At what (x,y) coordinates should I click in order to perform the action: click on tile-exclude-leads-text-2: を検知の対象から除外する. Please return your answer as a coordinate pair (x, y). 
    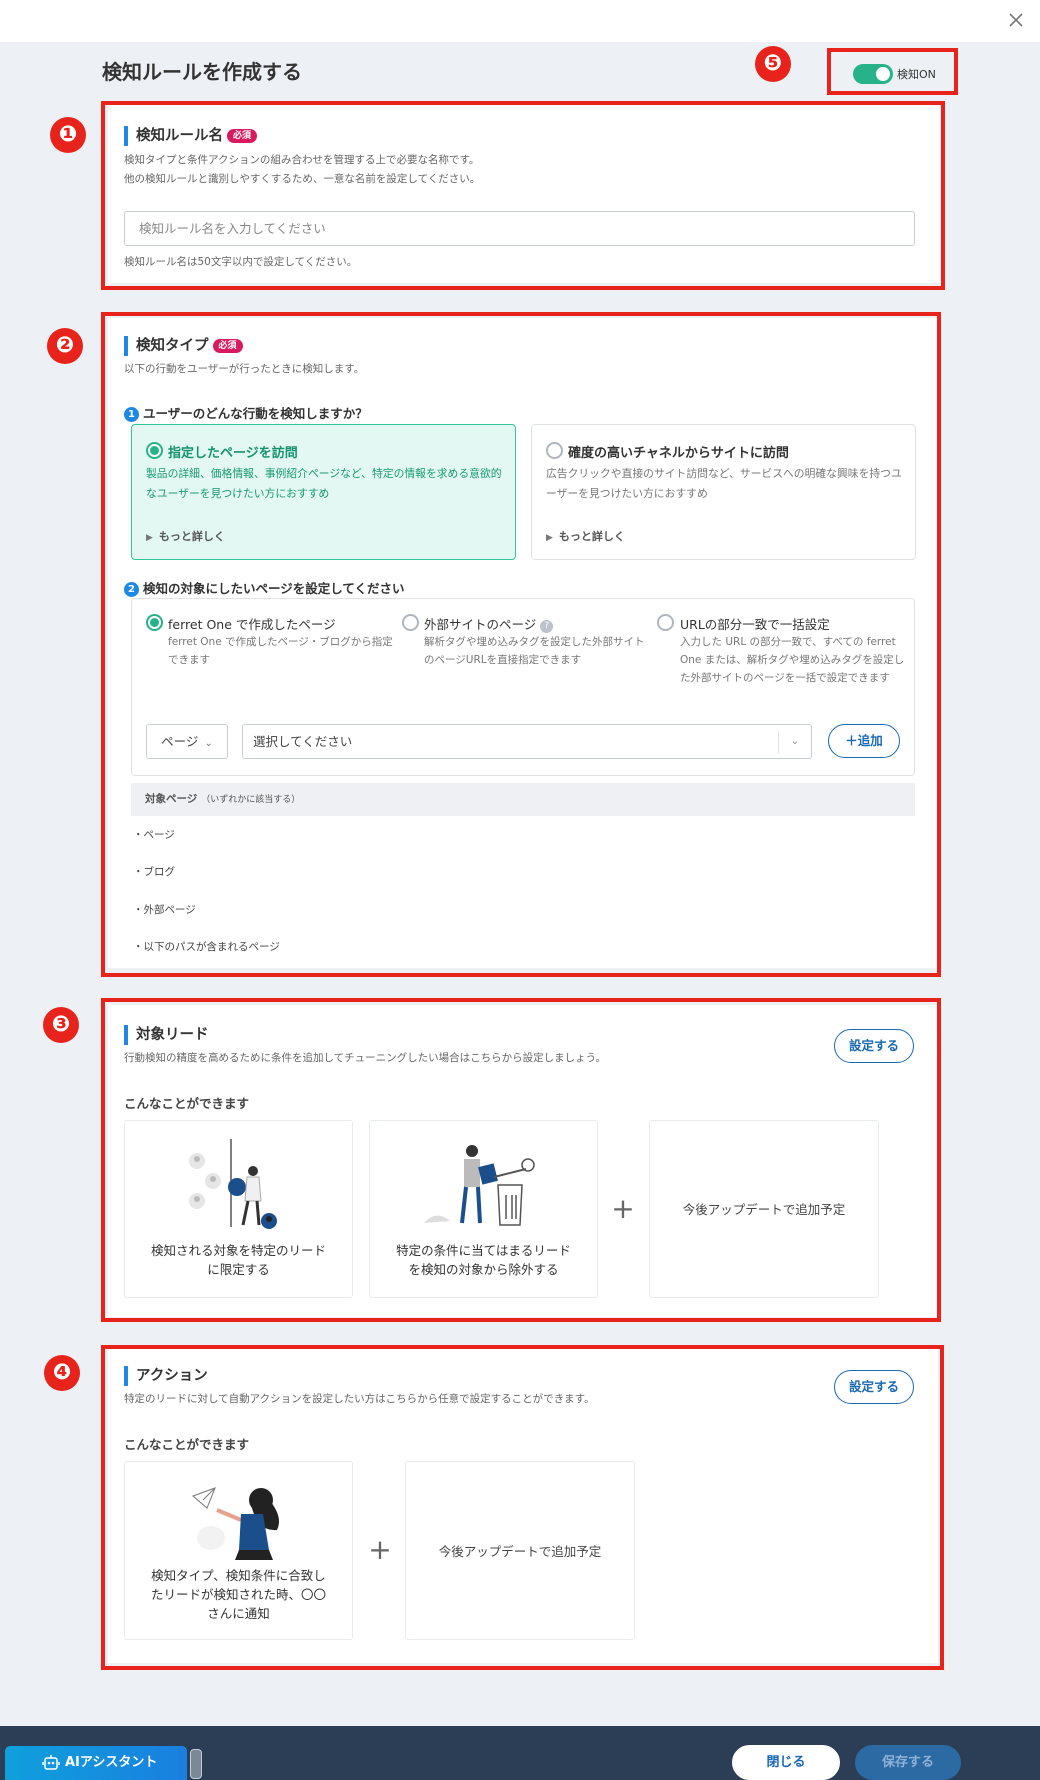
    Looking at the image, I should click on (483, 1269).